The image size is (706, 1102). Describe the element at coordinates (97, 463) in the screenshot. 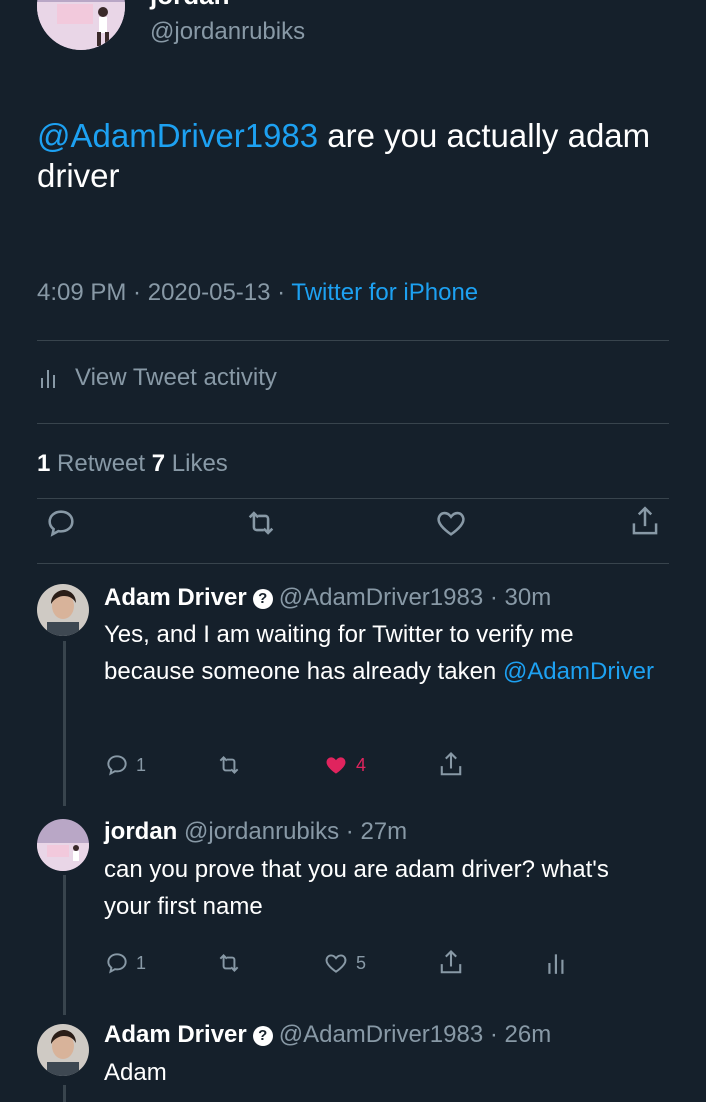

I see `retweet-count-label: Retweet` at that location.